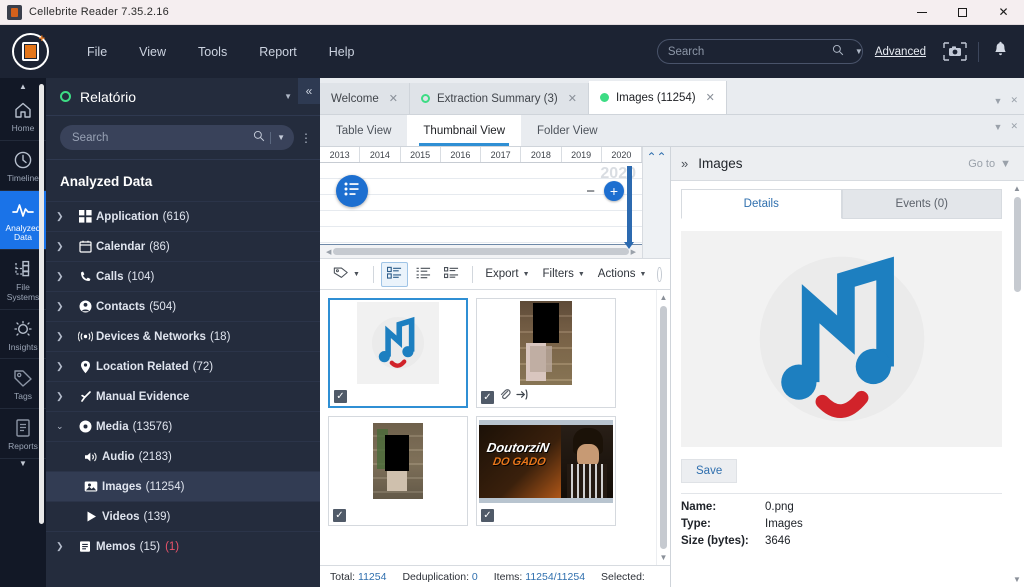  Describe the element at coordinates (278, 52) in the screenshot. I see `menu-report: Report` at that location.